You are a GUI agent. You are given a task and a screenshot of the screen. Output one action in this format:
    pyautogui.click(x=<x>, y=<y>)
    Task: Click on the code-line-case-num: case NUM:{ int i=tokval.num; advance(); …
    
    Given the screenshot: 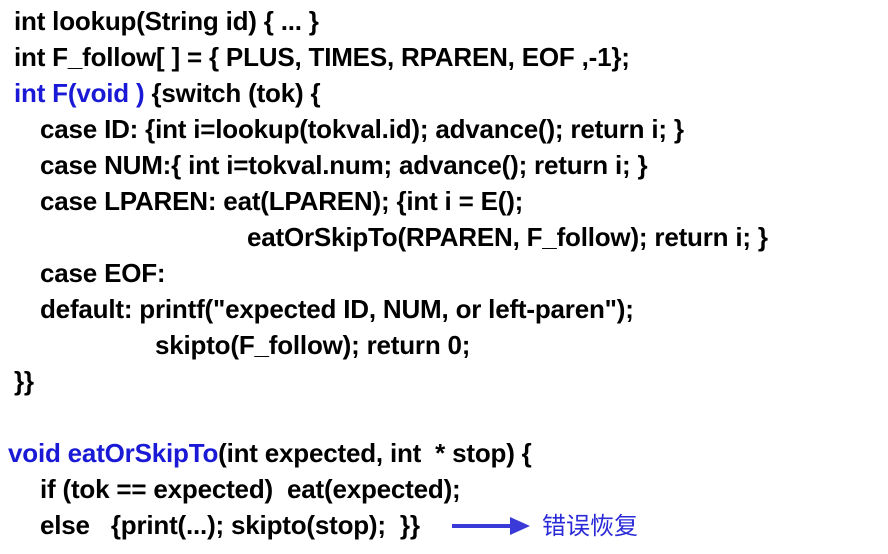 What is the action you would take?
    pyautogui.click(x=344, y=165)
    